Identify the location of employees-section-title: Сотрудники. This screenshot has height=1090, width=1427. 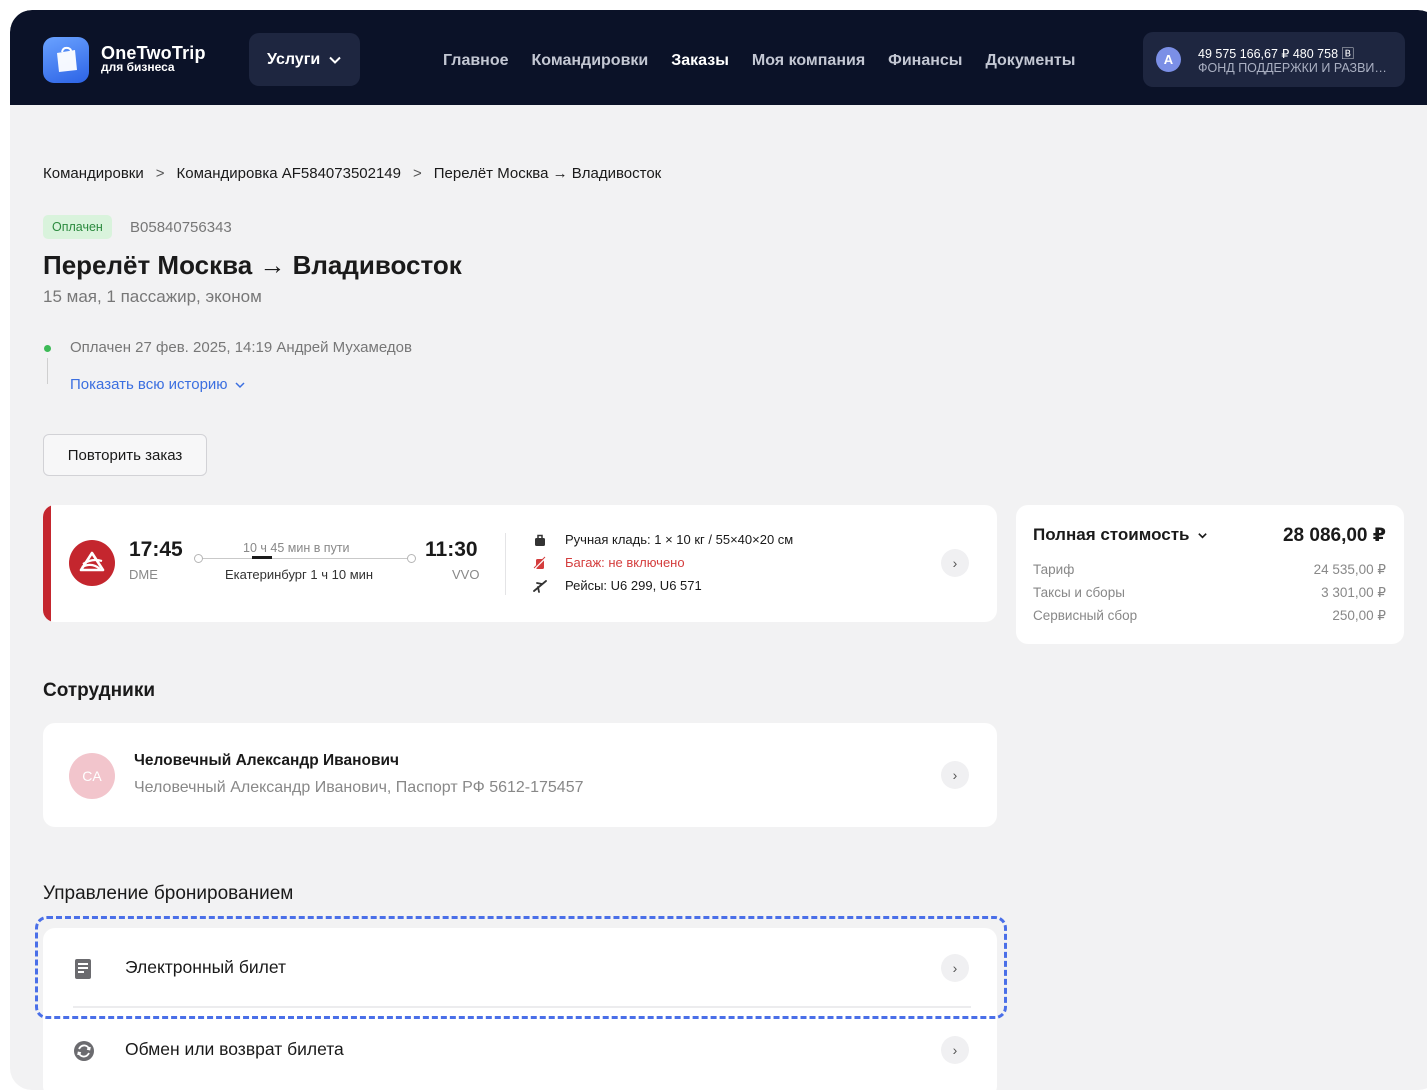
(99, 690).